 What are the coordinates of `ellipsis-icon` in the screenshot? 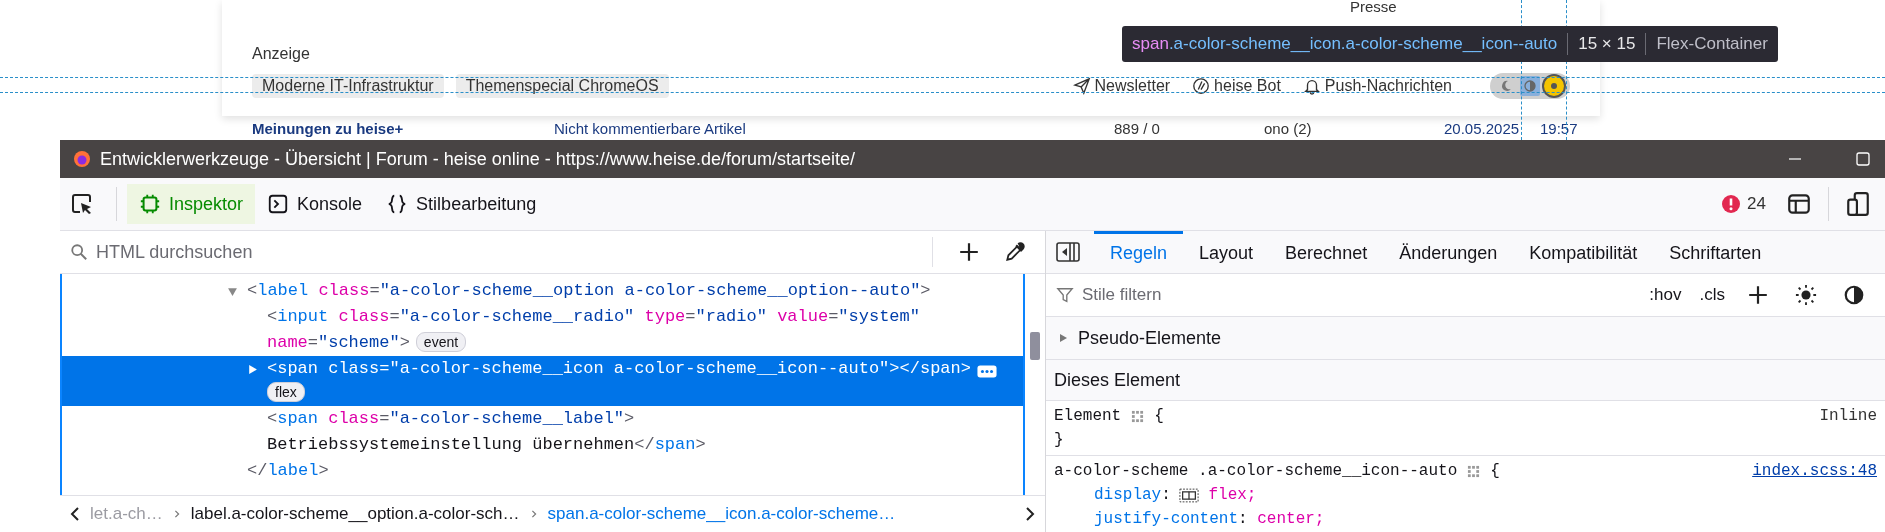 It's located at (986, 371).